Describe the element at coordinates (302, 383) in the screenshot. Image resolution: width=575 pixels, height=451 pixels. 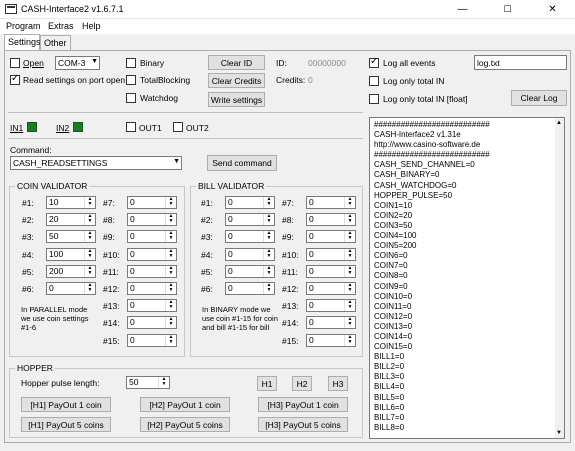
I see `h2-button: H2` at that location.